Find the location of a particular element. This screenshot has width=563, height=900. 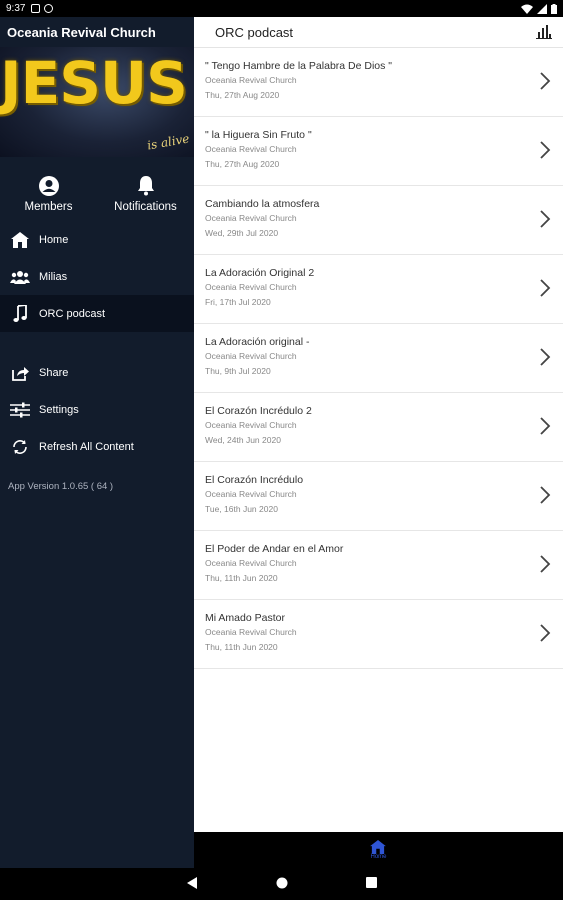

status-time: 9:37 is located at coordinates (16, 8).